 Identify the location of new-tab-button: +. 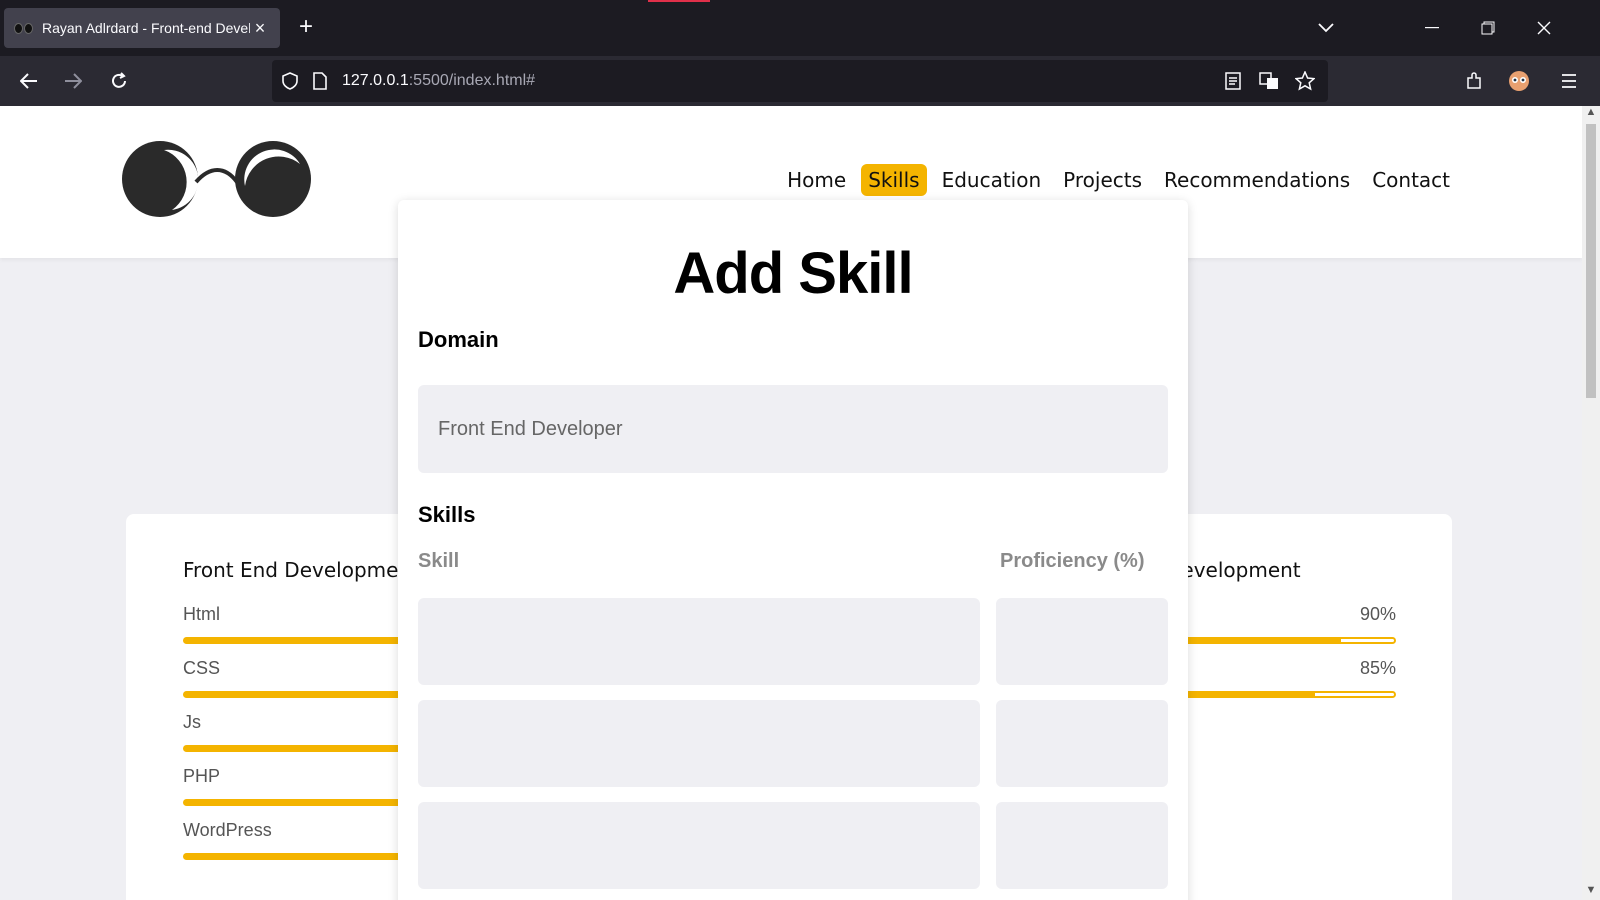
(306, 27).